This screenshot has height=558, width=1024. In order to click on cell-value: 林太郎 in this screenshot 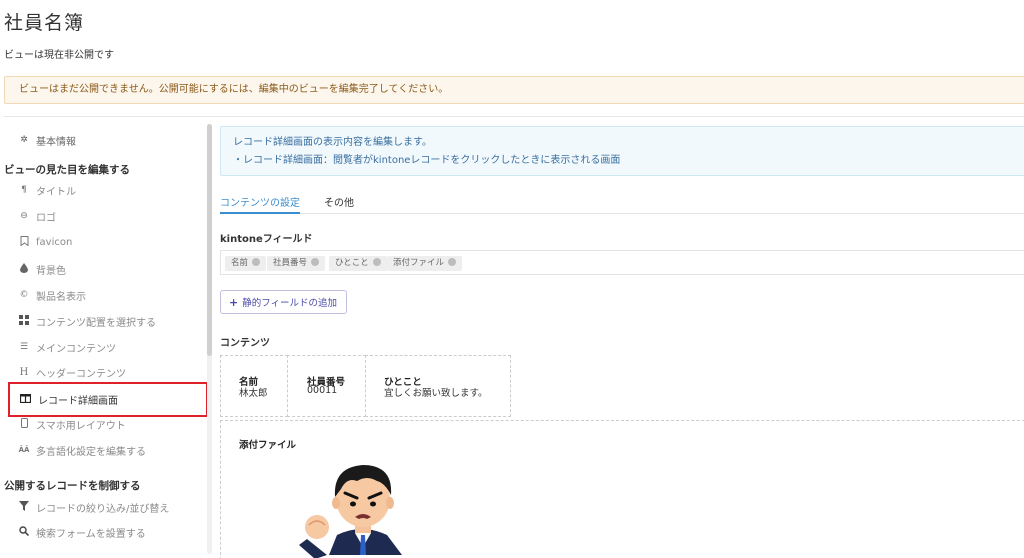, I will do `click(253, 393)`.